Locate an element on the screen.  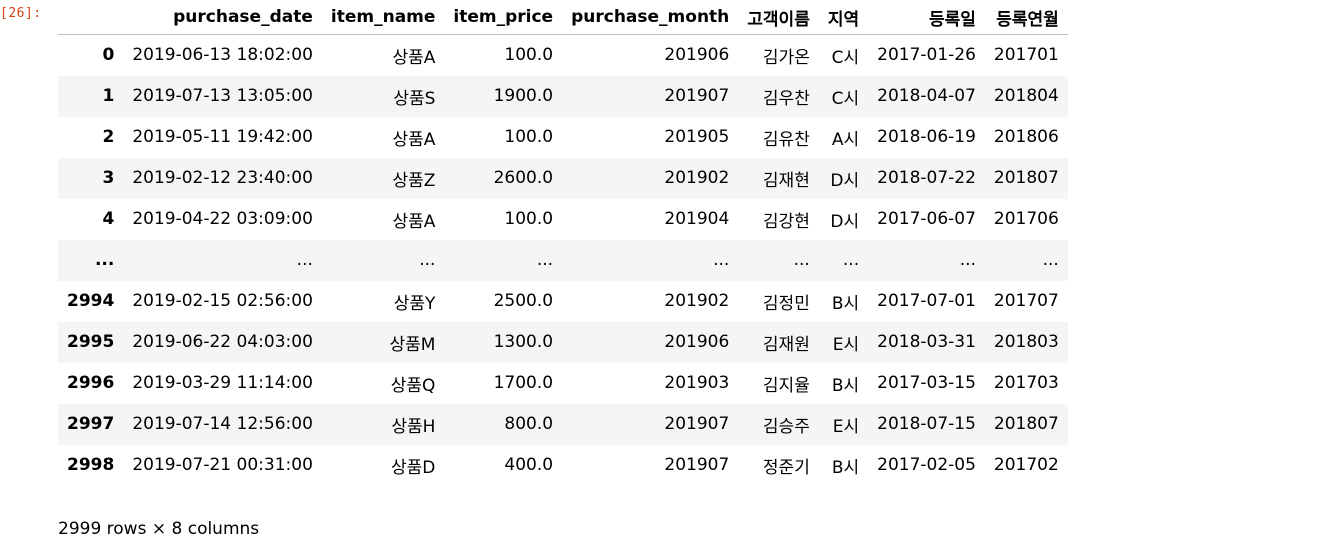
row-index: 1 is located at coordinates (108, 96).